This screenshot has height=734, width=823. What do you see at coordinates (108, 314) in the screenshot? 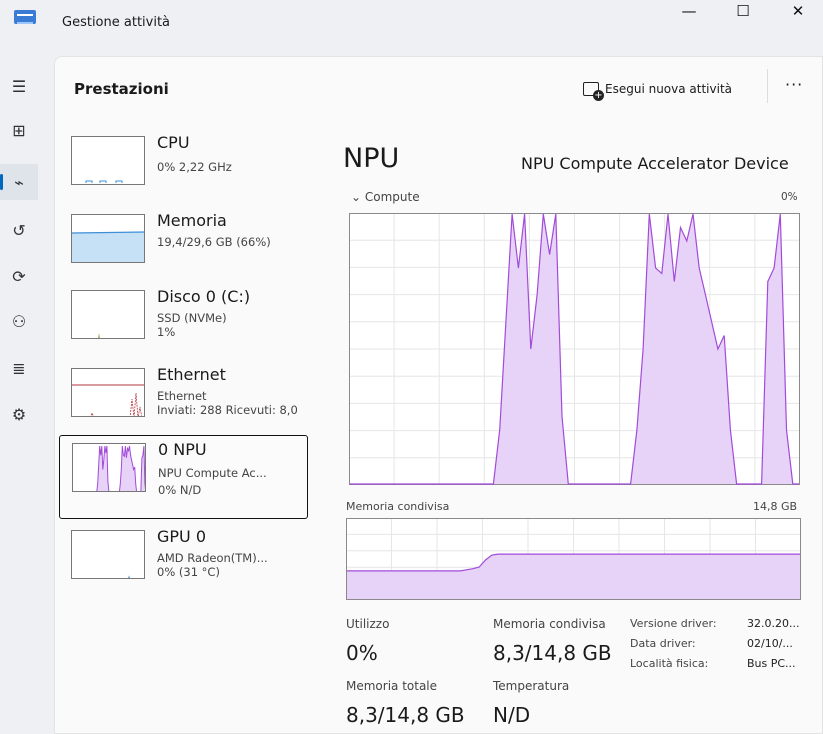
I see `disk-thumbnail-graph` at bounding box center [108, 314].